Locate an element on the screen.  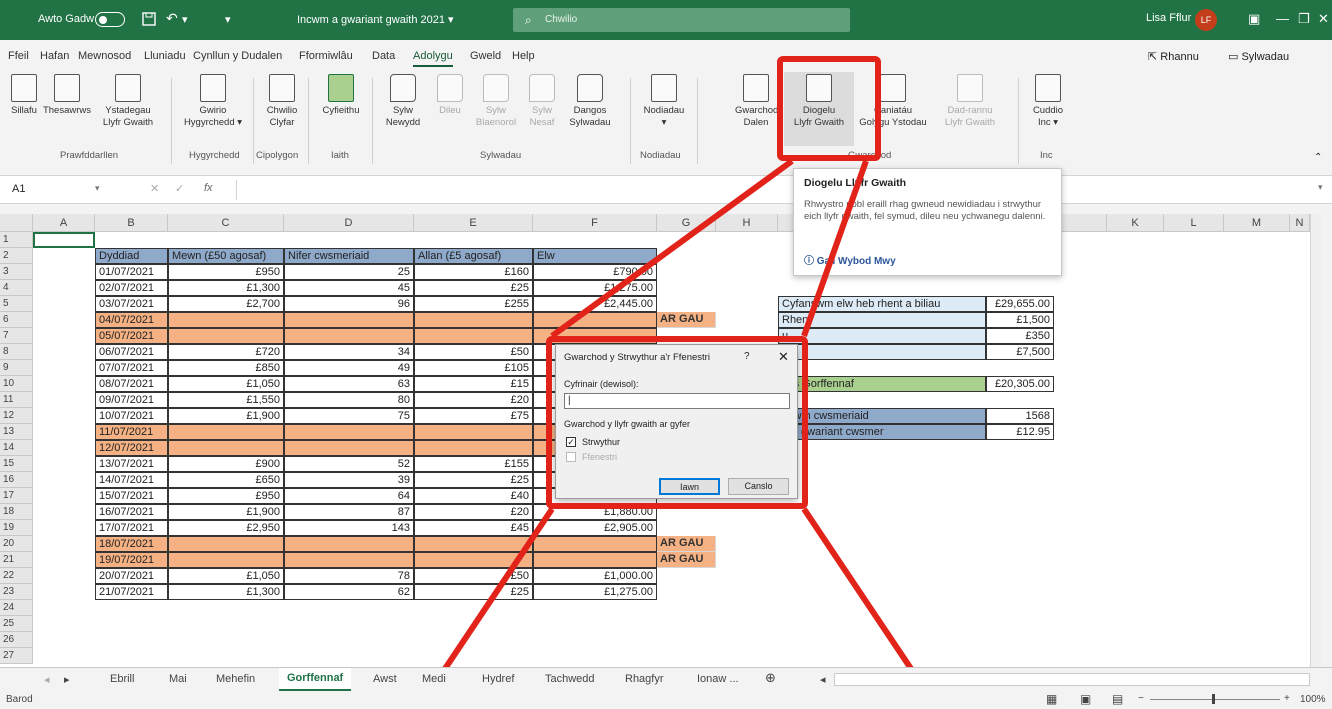
zoom-slider-thumb is located at coordinates (1213, 699).